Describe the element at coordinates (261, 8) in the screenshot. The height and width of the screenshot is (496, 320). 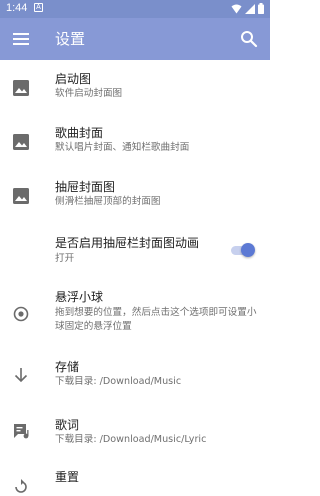
I see `battery-icon` at that location.